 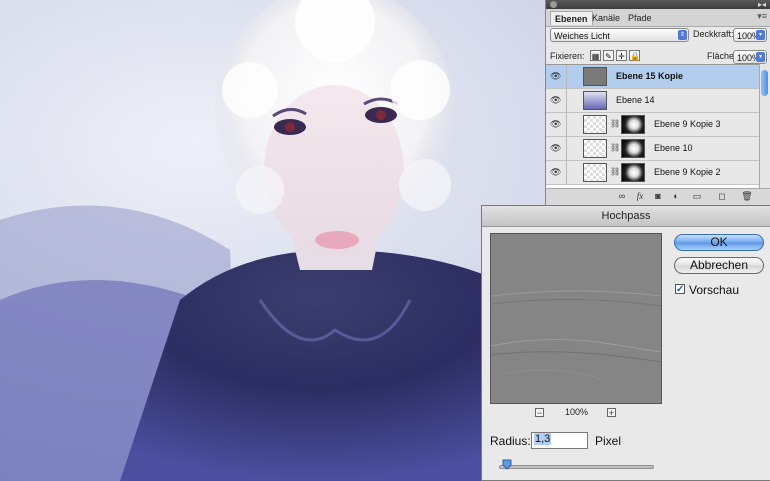 What do you see at coordinates (640, 18) in the screenshot?
I see `tab-paths: Pfade` at bounding box center [640, 18].